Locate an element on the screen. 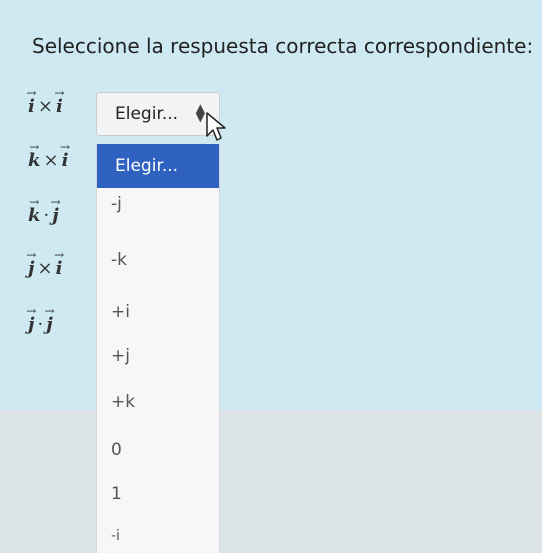 The width and height of the screenshot is (542, 553). dropdown-option: +j is located at coordinates (165, 356).